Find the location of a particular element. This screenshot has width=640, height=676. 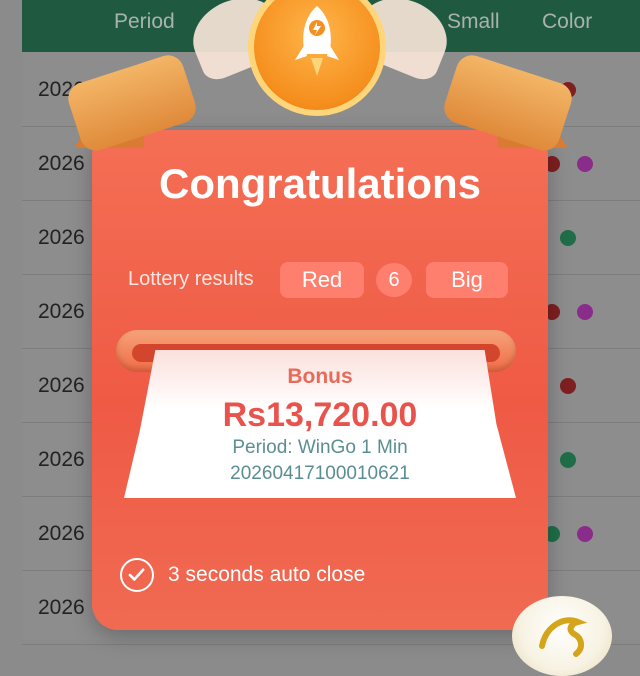

result-size-pill: Big is located at coordinates (467, 280).